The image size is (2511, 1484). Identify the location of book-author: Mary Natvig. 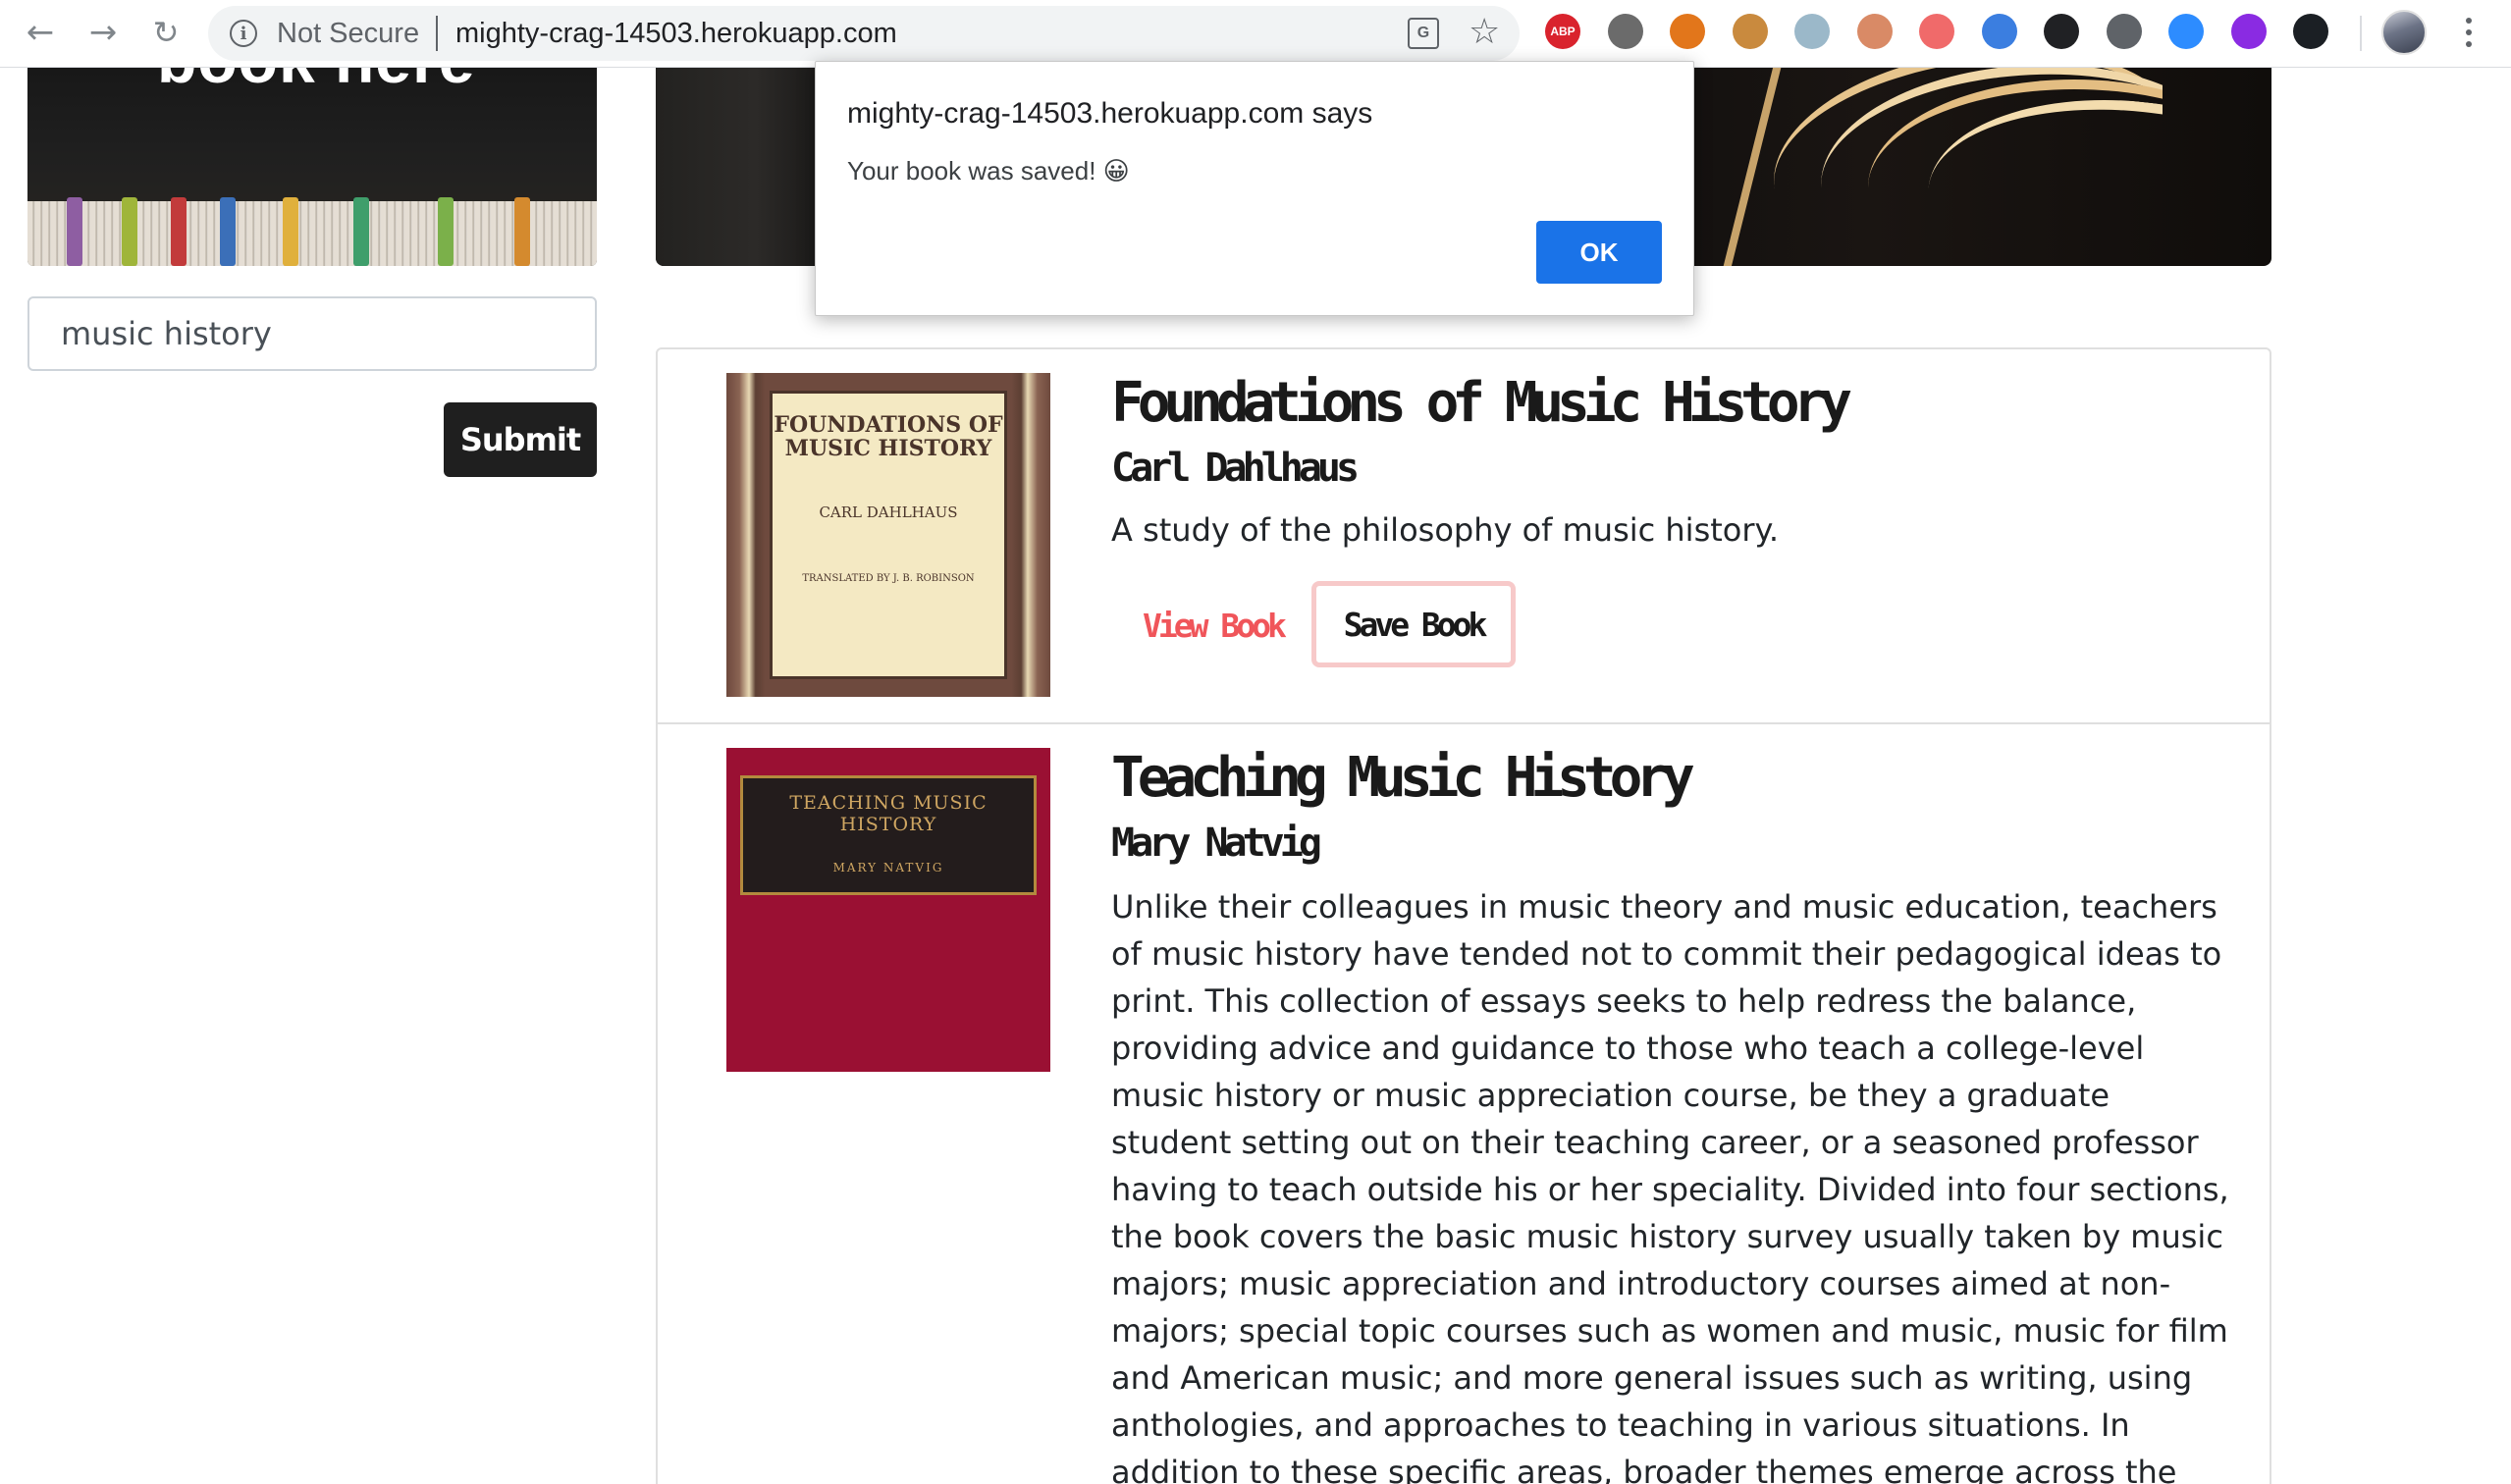
(1216, 843).